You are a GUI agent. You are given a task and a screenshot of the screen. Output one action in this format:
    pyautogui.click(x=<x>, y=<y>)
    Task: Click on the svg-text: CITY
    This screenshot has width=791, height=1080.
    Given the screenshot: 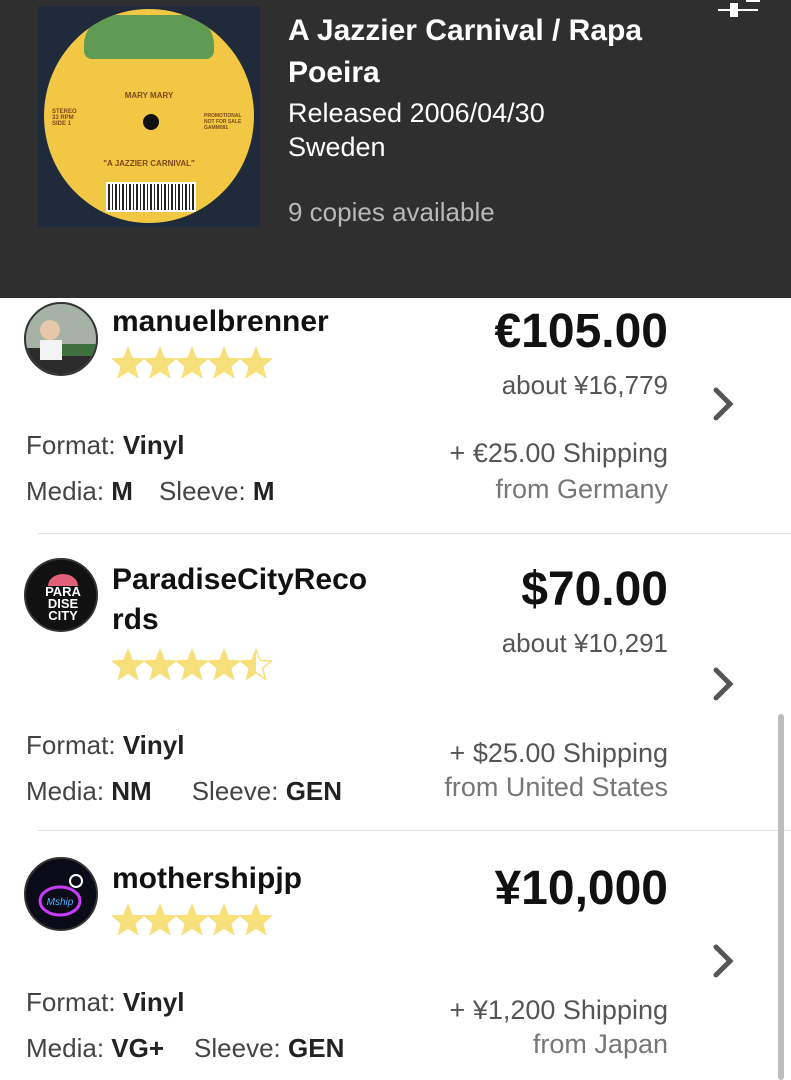 What is the action you would take?
    pyautogui.click(x=63, y=615)
    